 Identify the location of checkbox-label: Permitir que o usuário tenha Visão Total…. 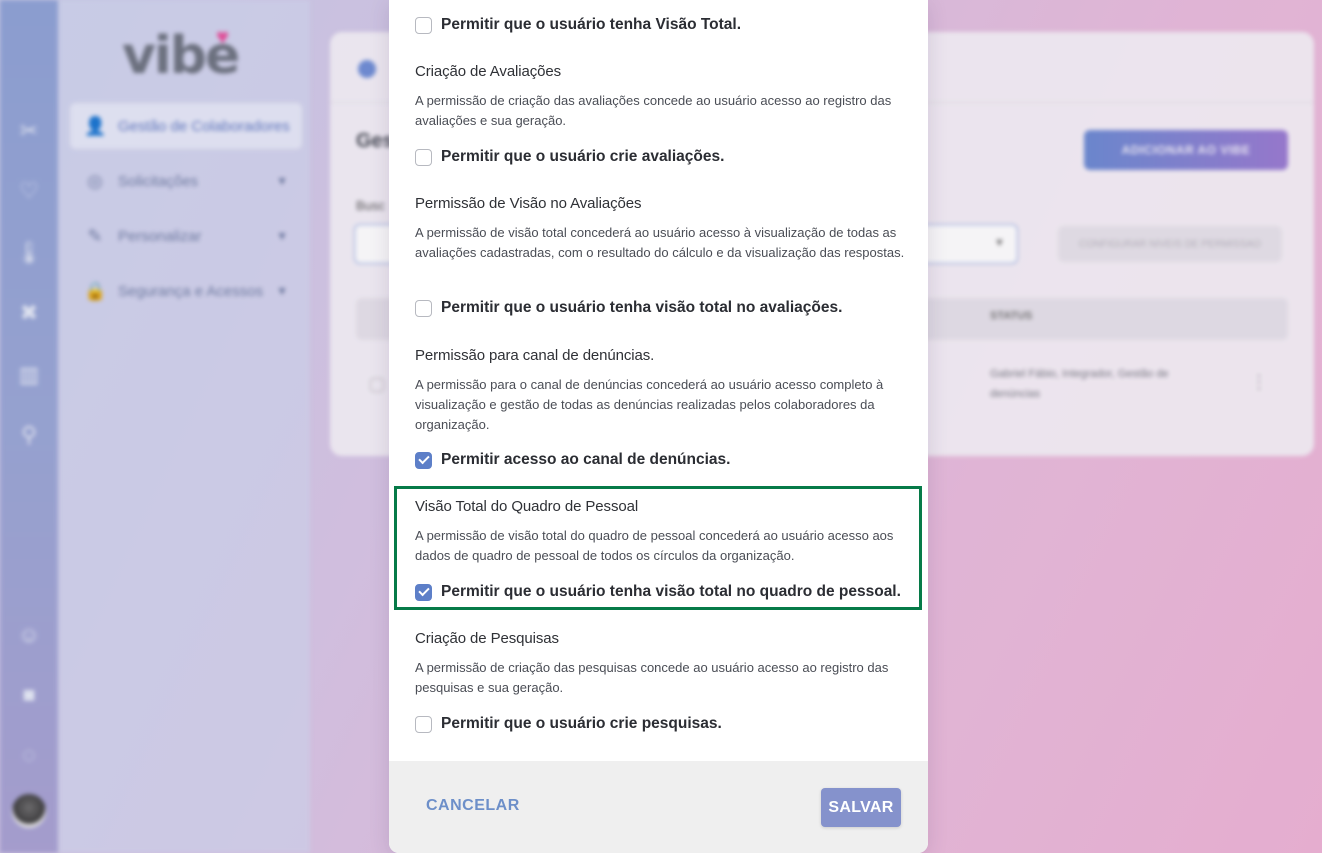
(591, 24).